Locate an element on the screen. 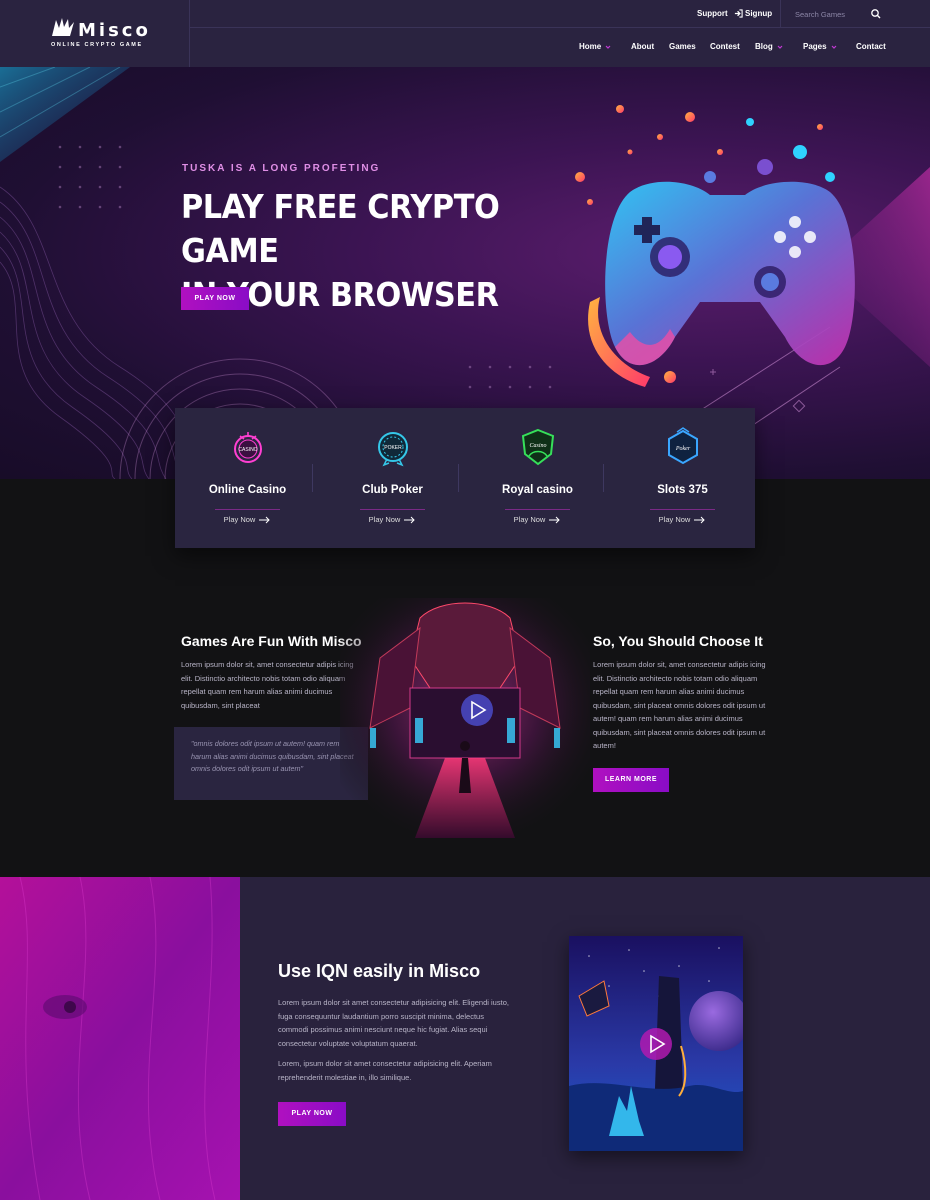 The height and width of the screenshot is (1200, 930). nav-label: Blog is located at coordinates (764, 46).